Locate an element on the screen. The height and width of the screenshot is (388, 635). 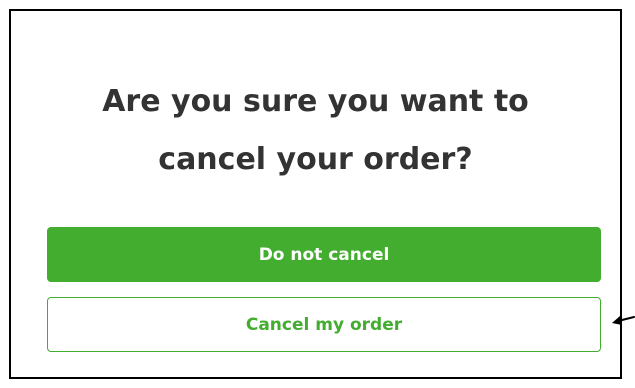
cancel-my-order-button: Cancel my order is located at coordinates (324, 324).